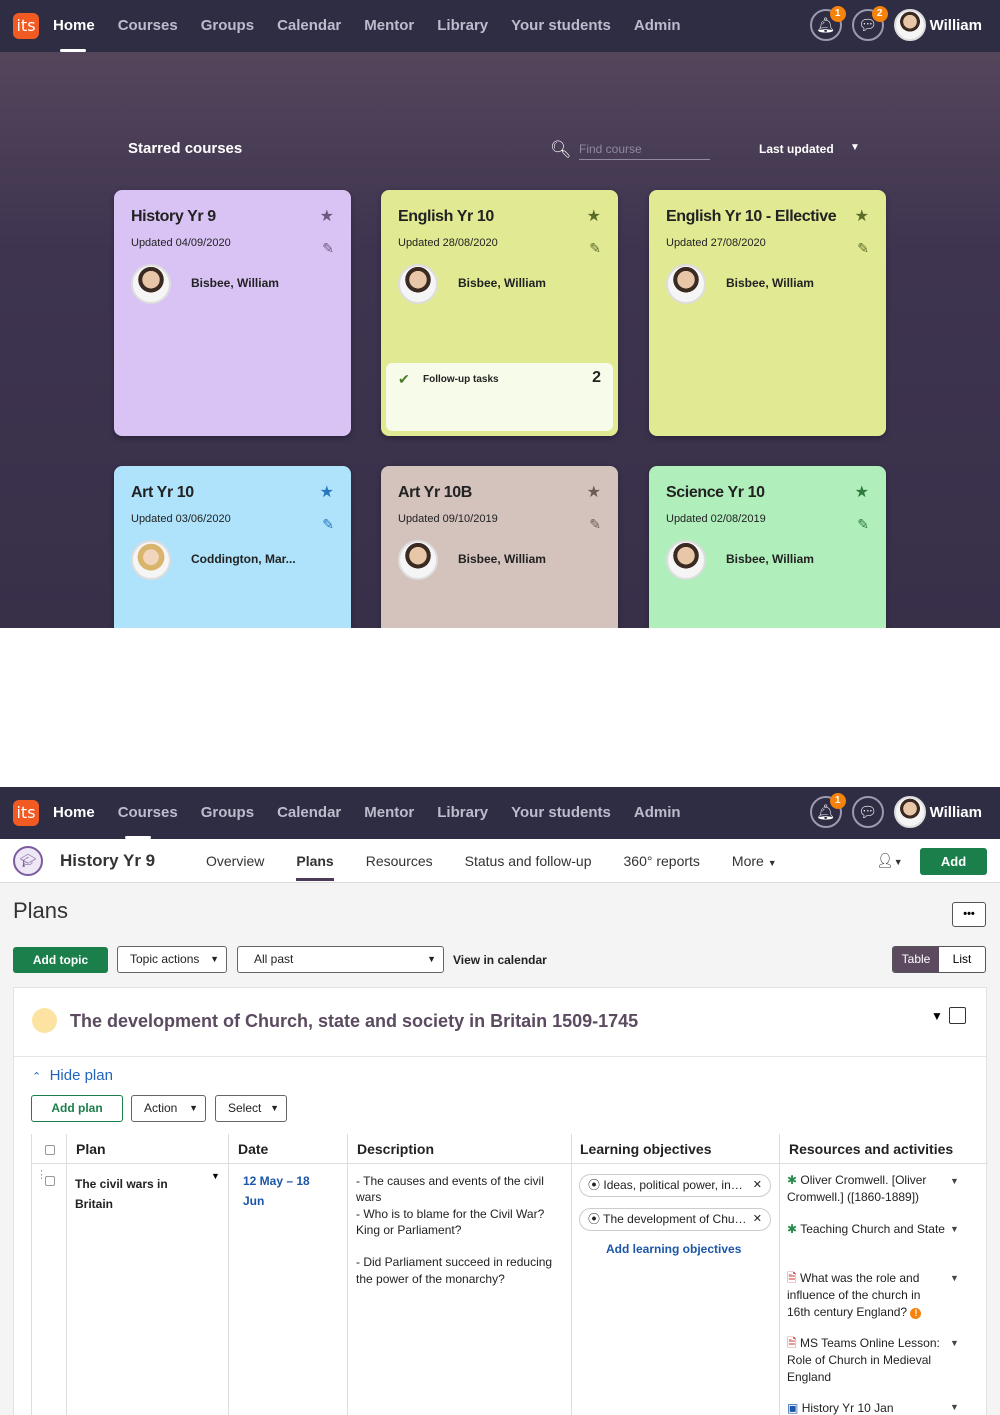 The width and height of the screenshot is (1000, 1415). What do you see at coordinates (867, 1229) in the screenshot?
I see `resource-item: ✱ Teaching Church and State` at bounding box center [867, 1229].